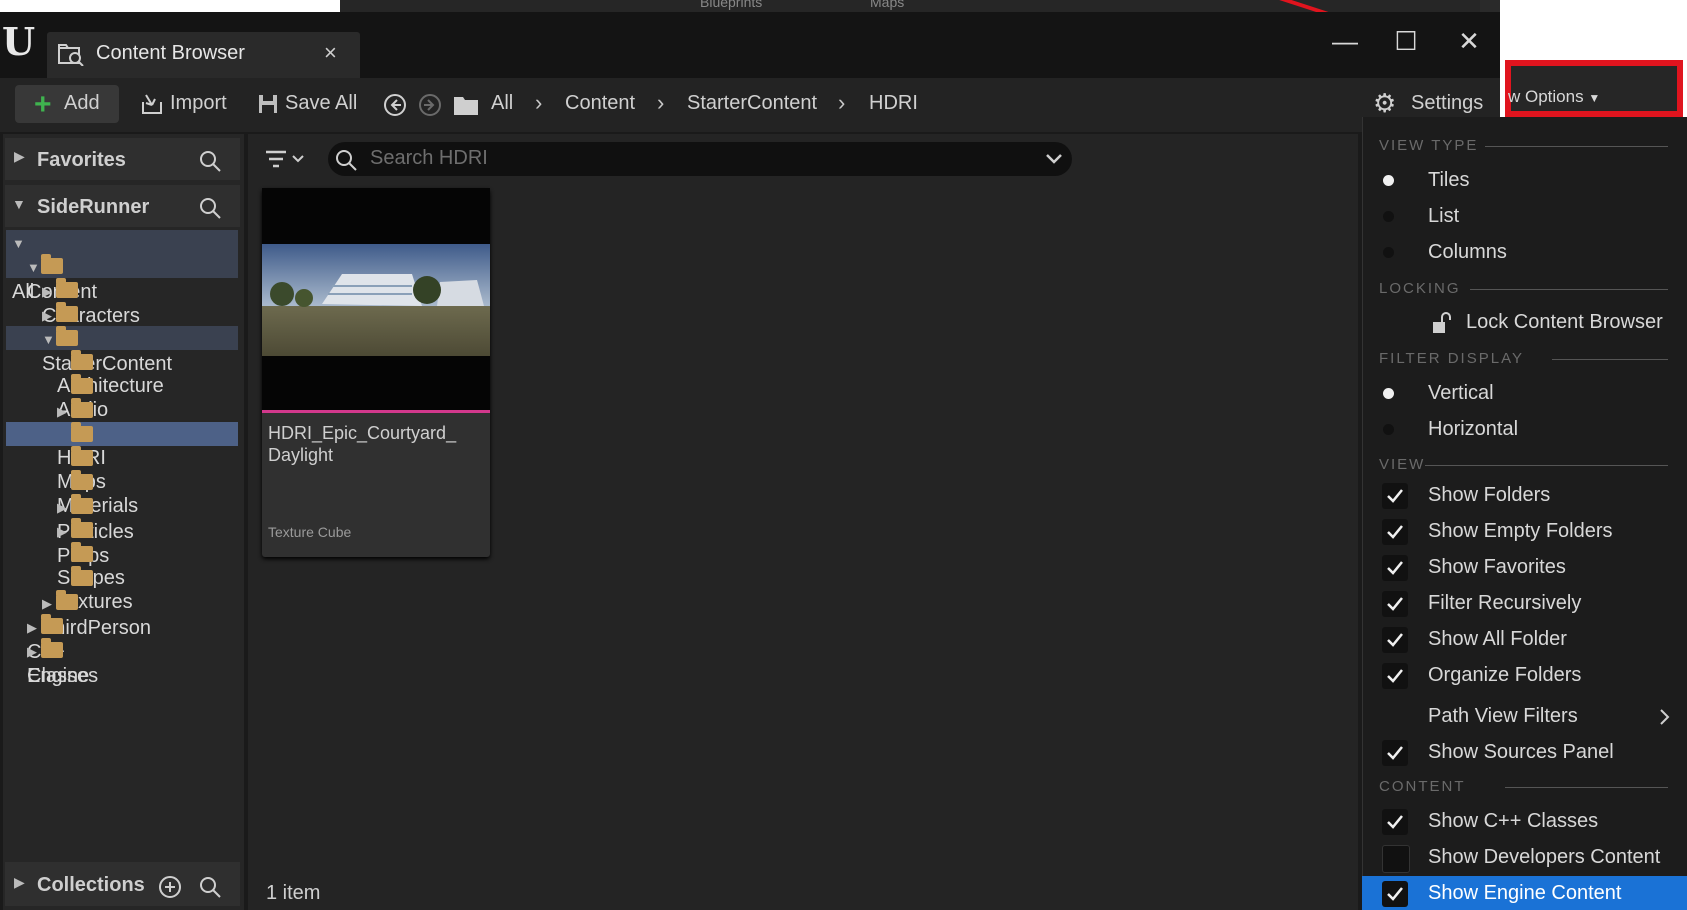 This screenshot has height=910, width=1687. What do you see at coordinates (1520, 531) in the screenshot?
I see `menu-item-show-empty-folders: Show Empty Folders` at bounding box center [1520, 531].